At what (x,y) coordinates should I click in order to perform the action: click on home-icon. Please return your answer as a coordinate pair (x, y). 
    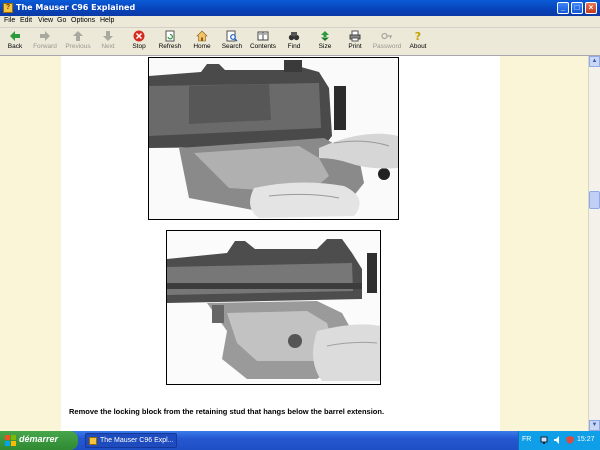
    Looking at the image, I should click on (202, 36).